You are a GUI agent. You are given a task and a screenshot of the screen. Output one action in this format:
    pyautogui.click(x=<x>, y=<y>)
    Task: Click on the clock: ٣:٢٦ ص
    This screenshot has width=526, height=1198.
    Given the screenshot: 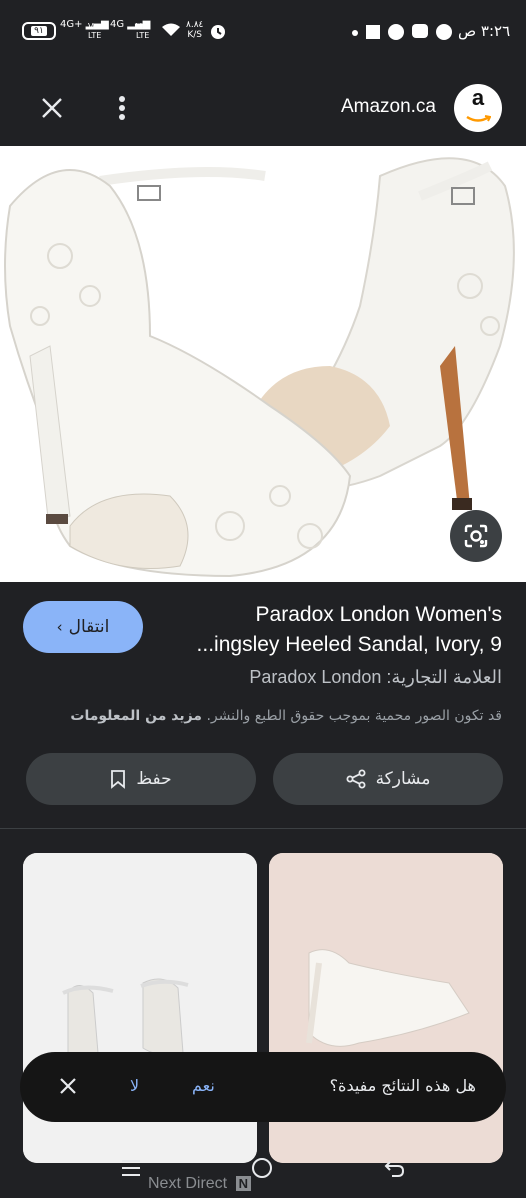 What is the action you would take?
    pyautogui.click(x=484, y=31)
    